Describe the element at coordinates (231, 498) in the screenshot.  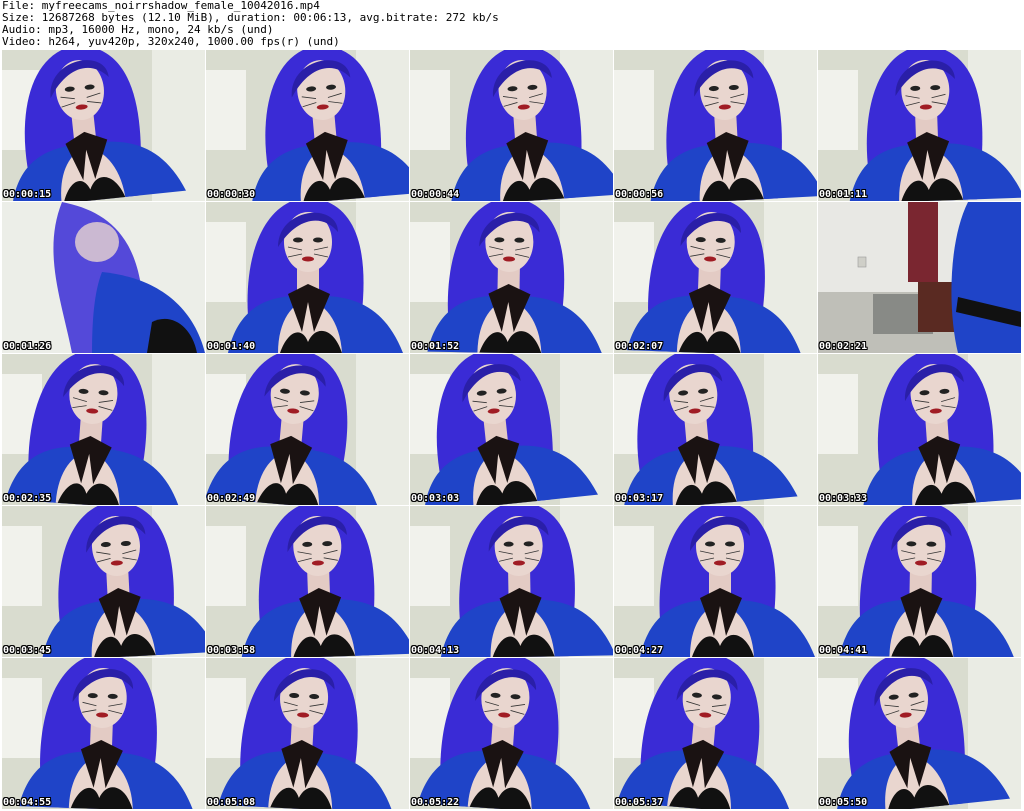
I see `frame-timestamp: 00:02:49` at that location.